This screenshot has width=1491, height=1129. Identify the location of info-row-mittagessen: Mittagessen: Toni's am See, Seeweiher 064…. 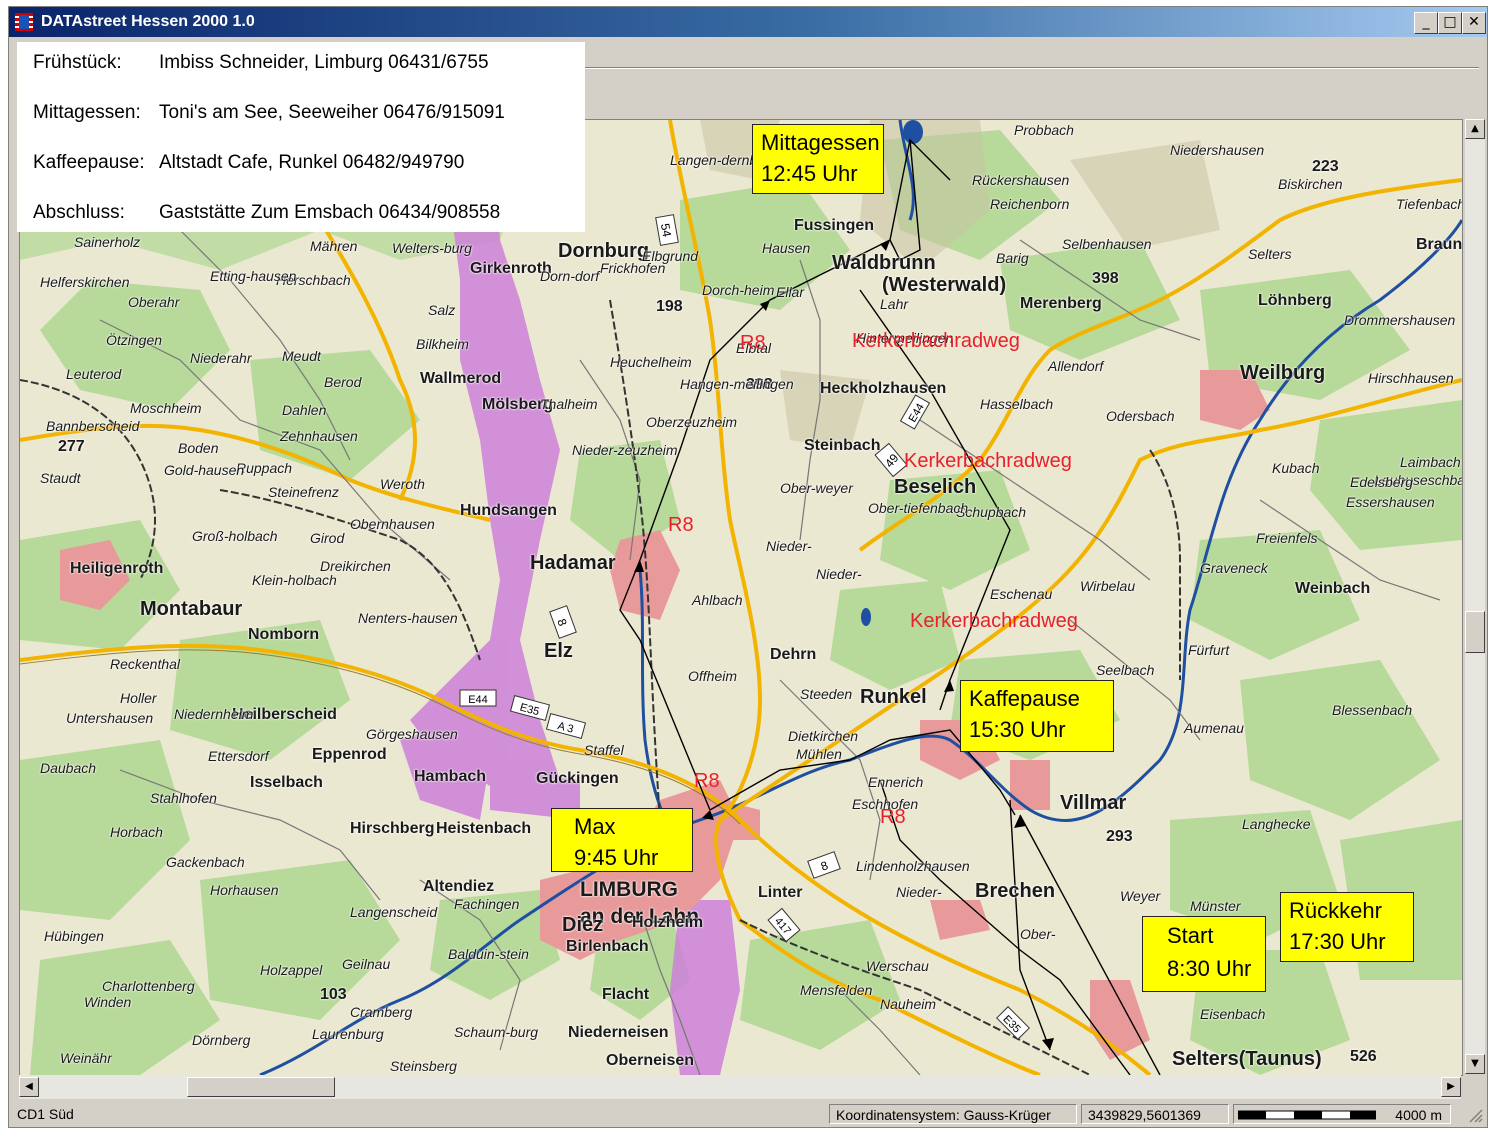
(269, 113).